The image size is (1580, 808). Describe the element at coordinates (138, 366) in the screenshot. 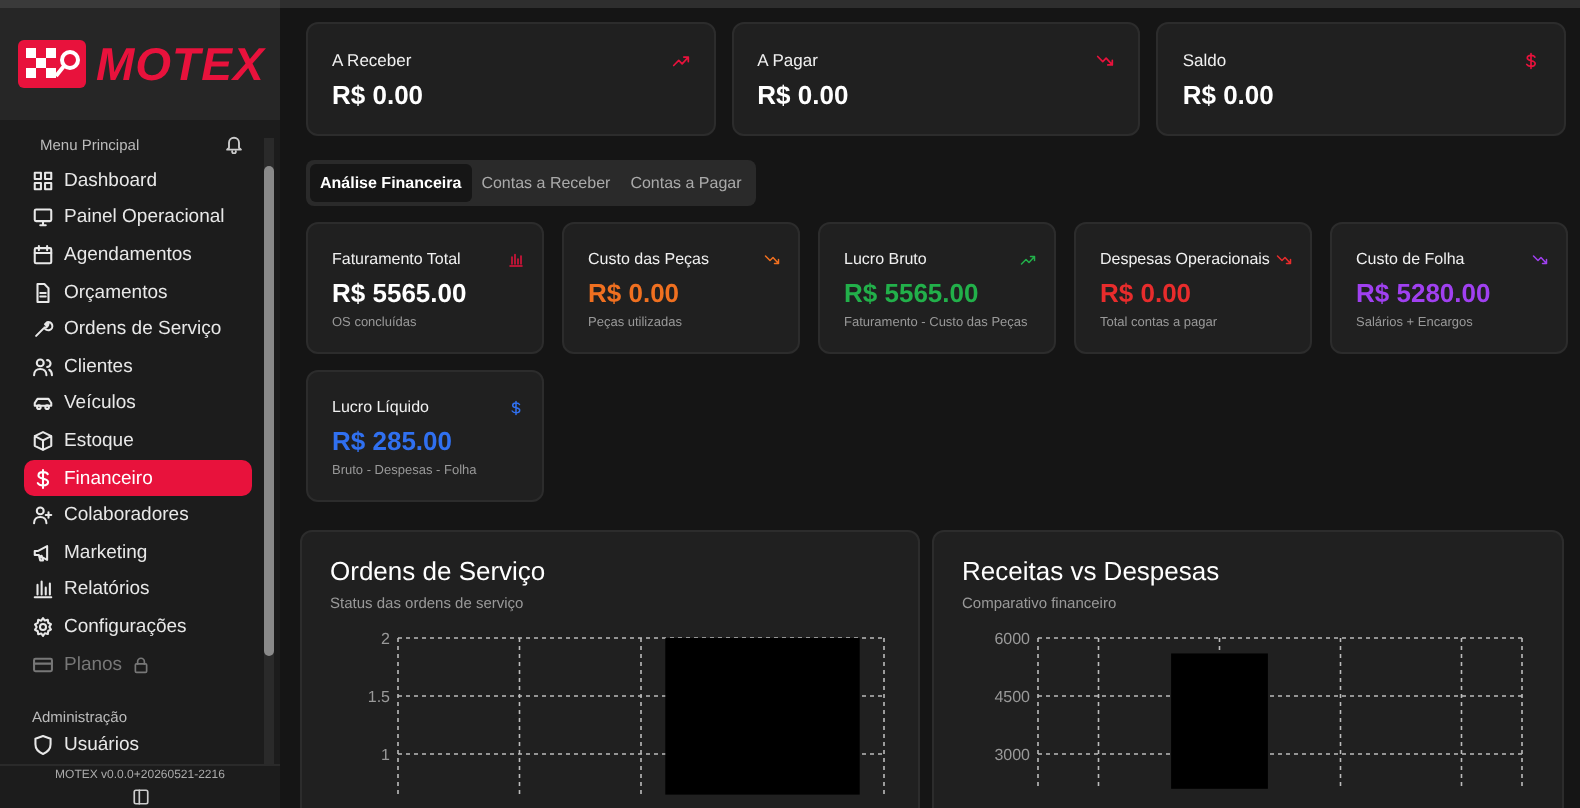

I see `sidebar-item: Clientes` at that location.